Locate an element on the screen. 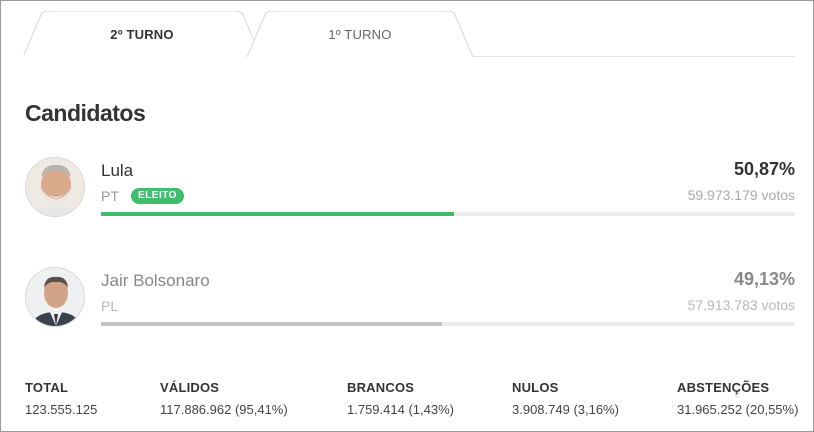 The image size is (814, 432). stat-value: 1.759.414 (1,43%) is located at coordinates (400, 409).